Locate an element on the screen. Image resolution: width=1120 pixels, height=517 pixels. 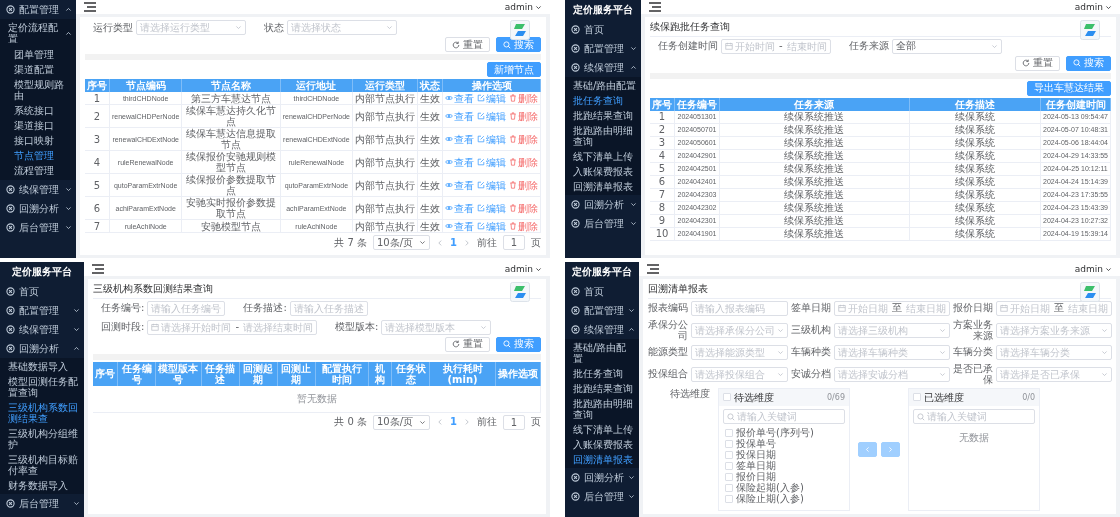
menu-item: 渠道接口 is located at coordinates (38, 125).